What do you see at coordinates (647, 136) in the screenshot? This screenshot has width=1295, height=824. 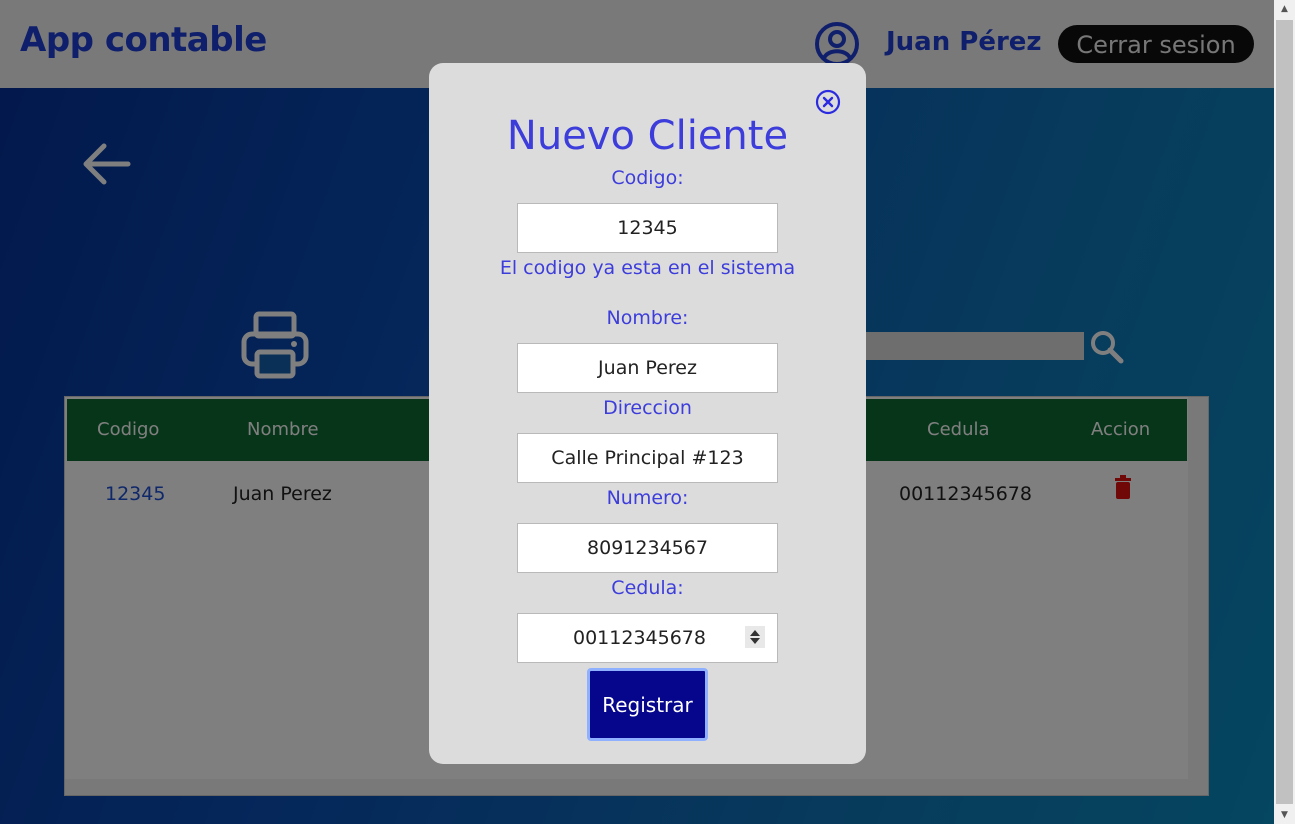 I see `modal-title: Nuevo Cliente` at bounding box center [647, 136].